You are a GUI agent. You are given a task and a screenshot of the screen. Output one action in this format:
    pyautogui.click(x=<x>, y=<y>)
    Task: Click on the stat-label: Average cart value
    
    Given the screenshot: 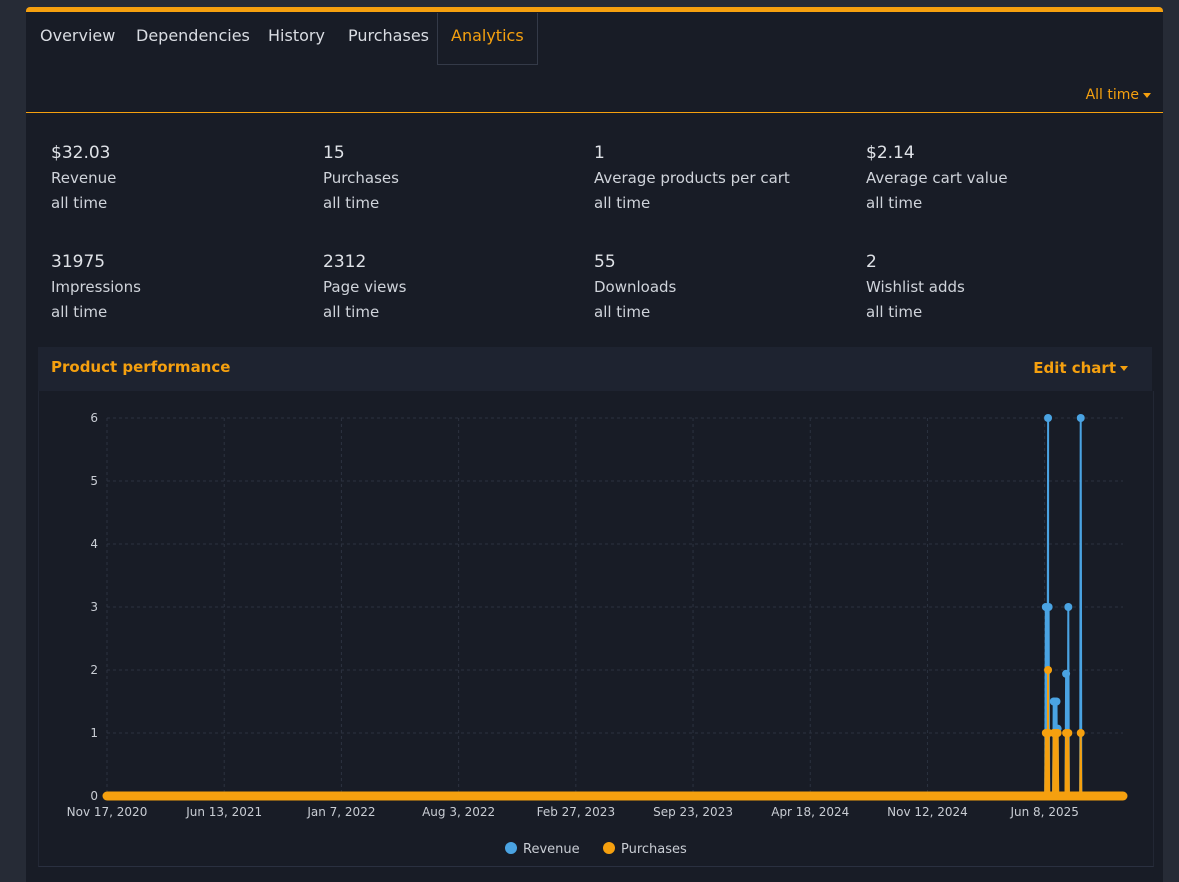 What is the action you would take?
    pyautogui.click(x=937, y=178)
    